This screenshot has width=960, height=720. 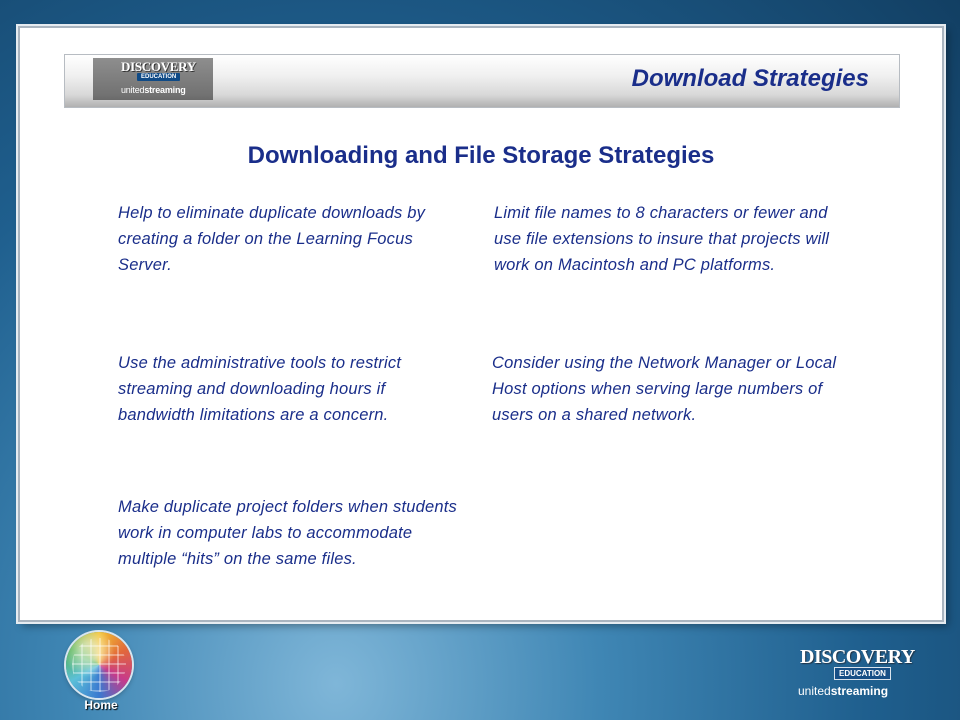 I want to click on logo-education-text: EDUCATION, so click(x=159, y=77).